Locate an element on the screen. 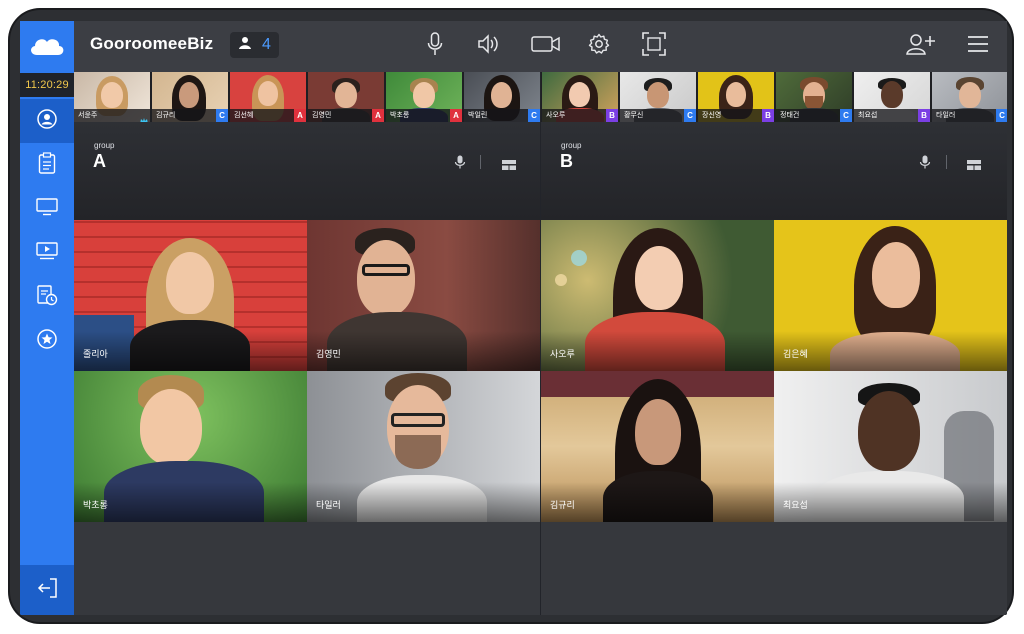 This screenshot has height=634, width=1024. sidebar-item-presentation is located at coordinates (47, 253).